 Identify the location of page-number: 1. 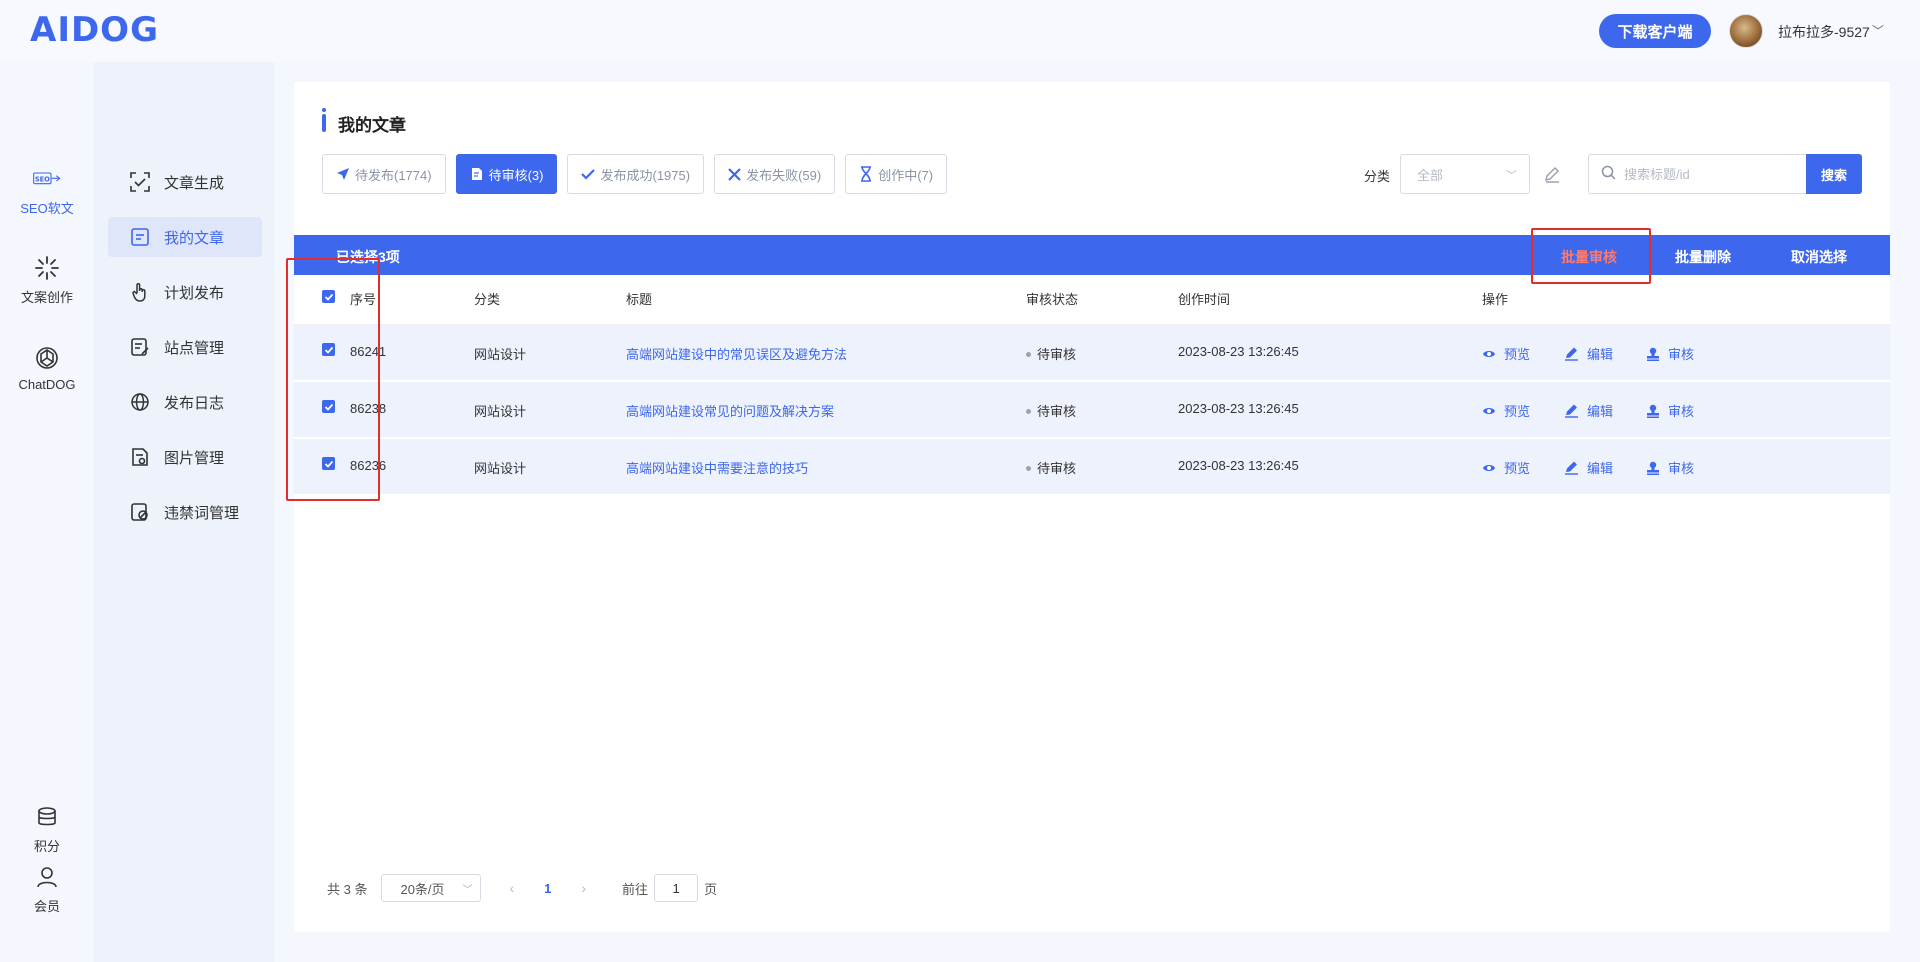
(547, 888).